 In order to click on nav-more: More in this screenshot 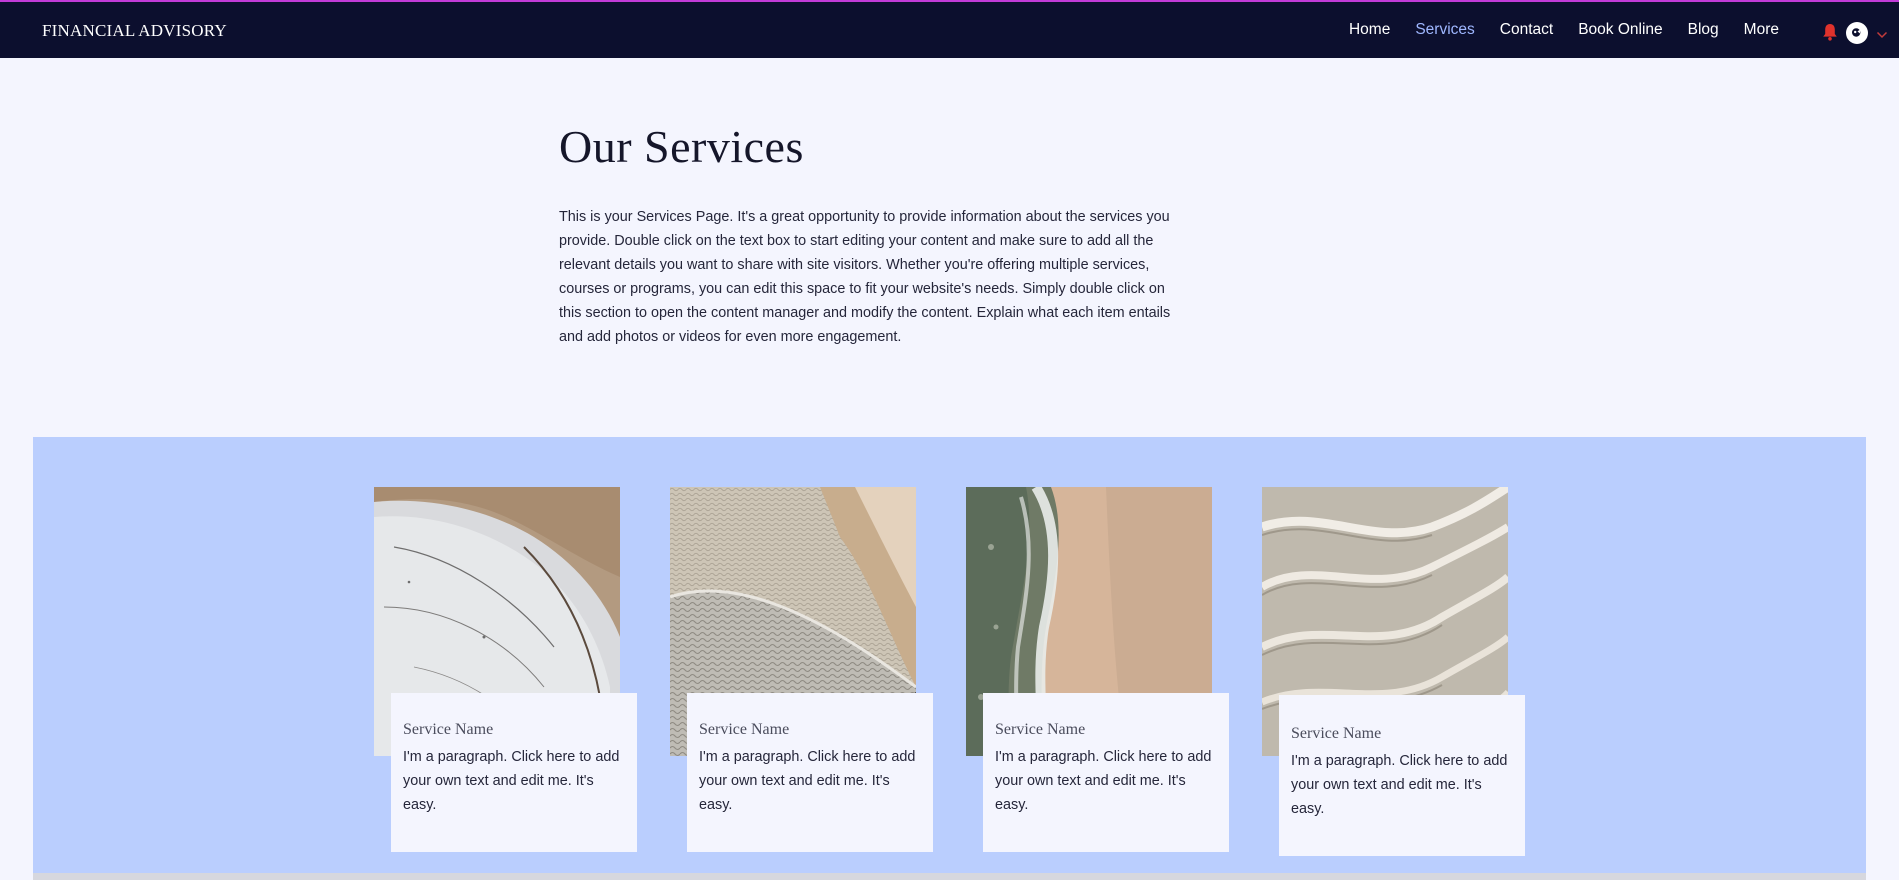, I will do `click(1761, 30)`.